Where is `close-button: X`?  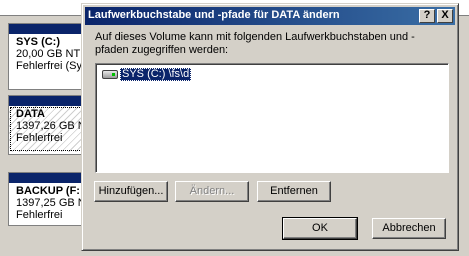 close-button: X is located at coordinates (445, 16).